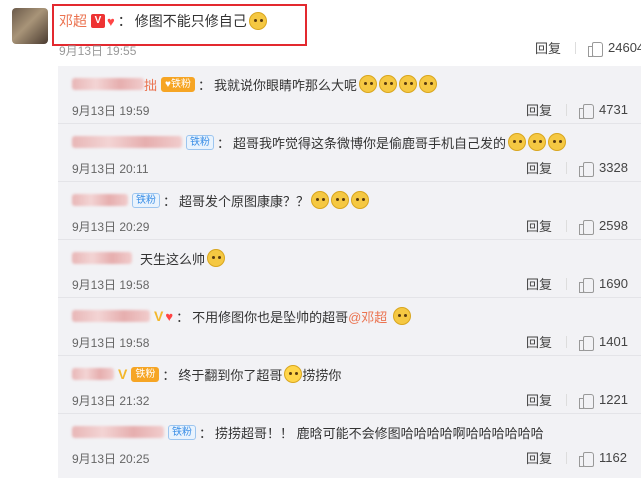  What do you see at coordinates (379, 433) in the screenshot?
I see `reply-text: 捞捞超哥！！ 鹿晗可能不会修图哈哈哈哈啊哈哈哈哈哈哈` at bounding box center [379, 433].